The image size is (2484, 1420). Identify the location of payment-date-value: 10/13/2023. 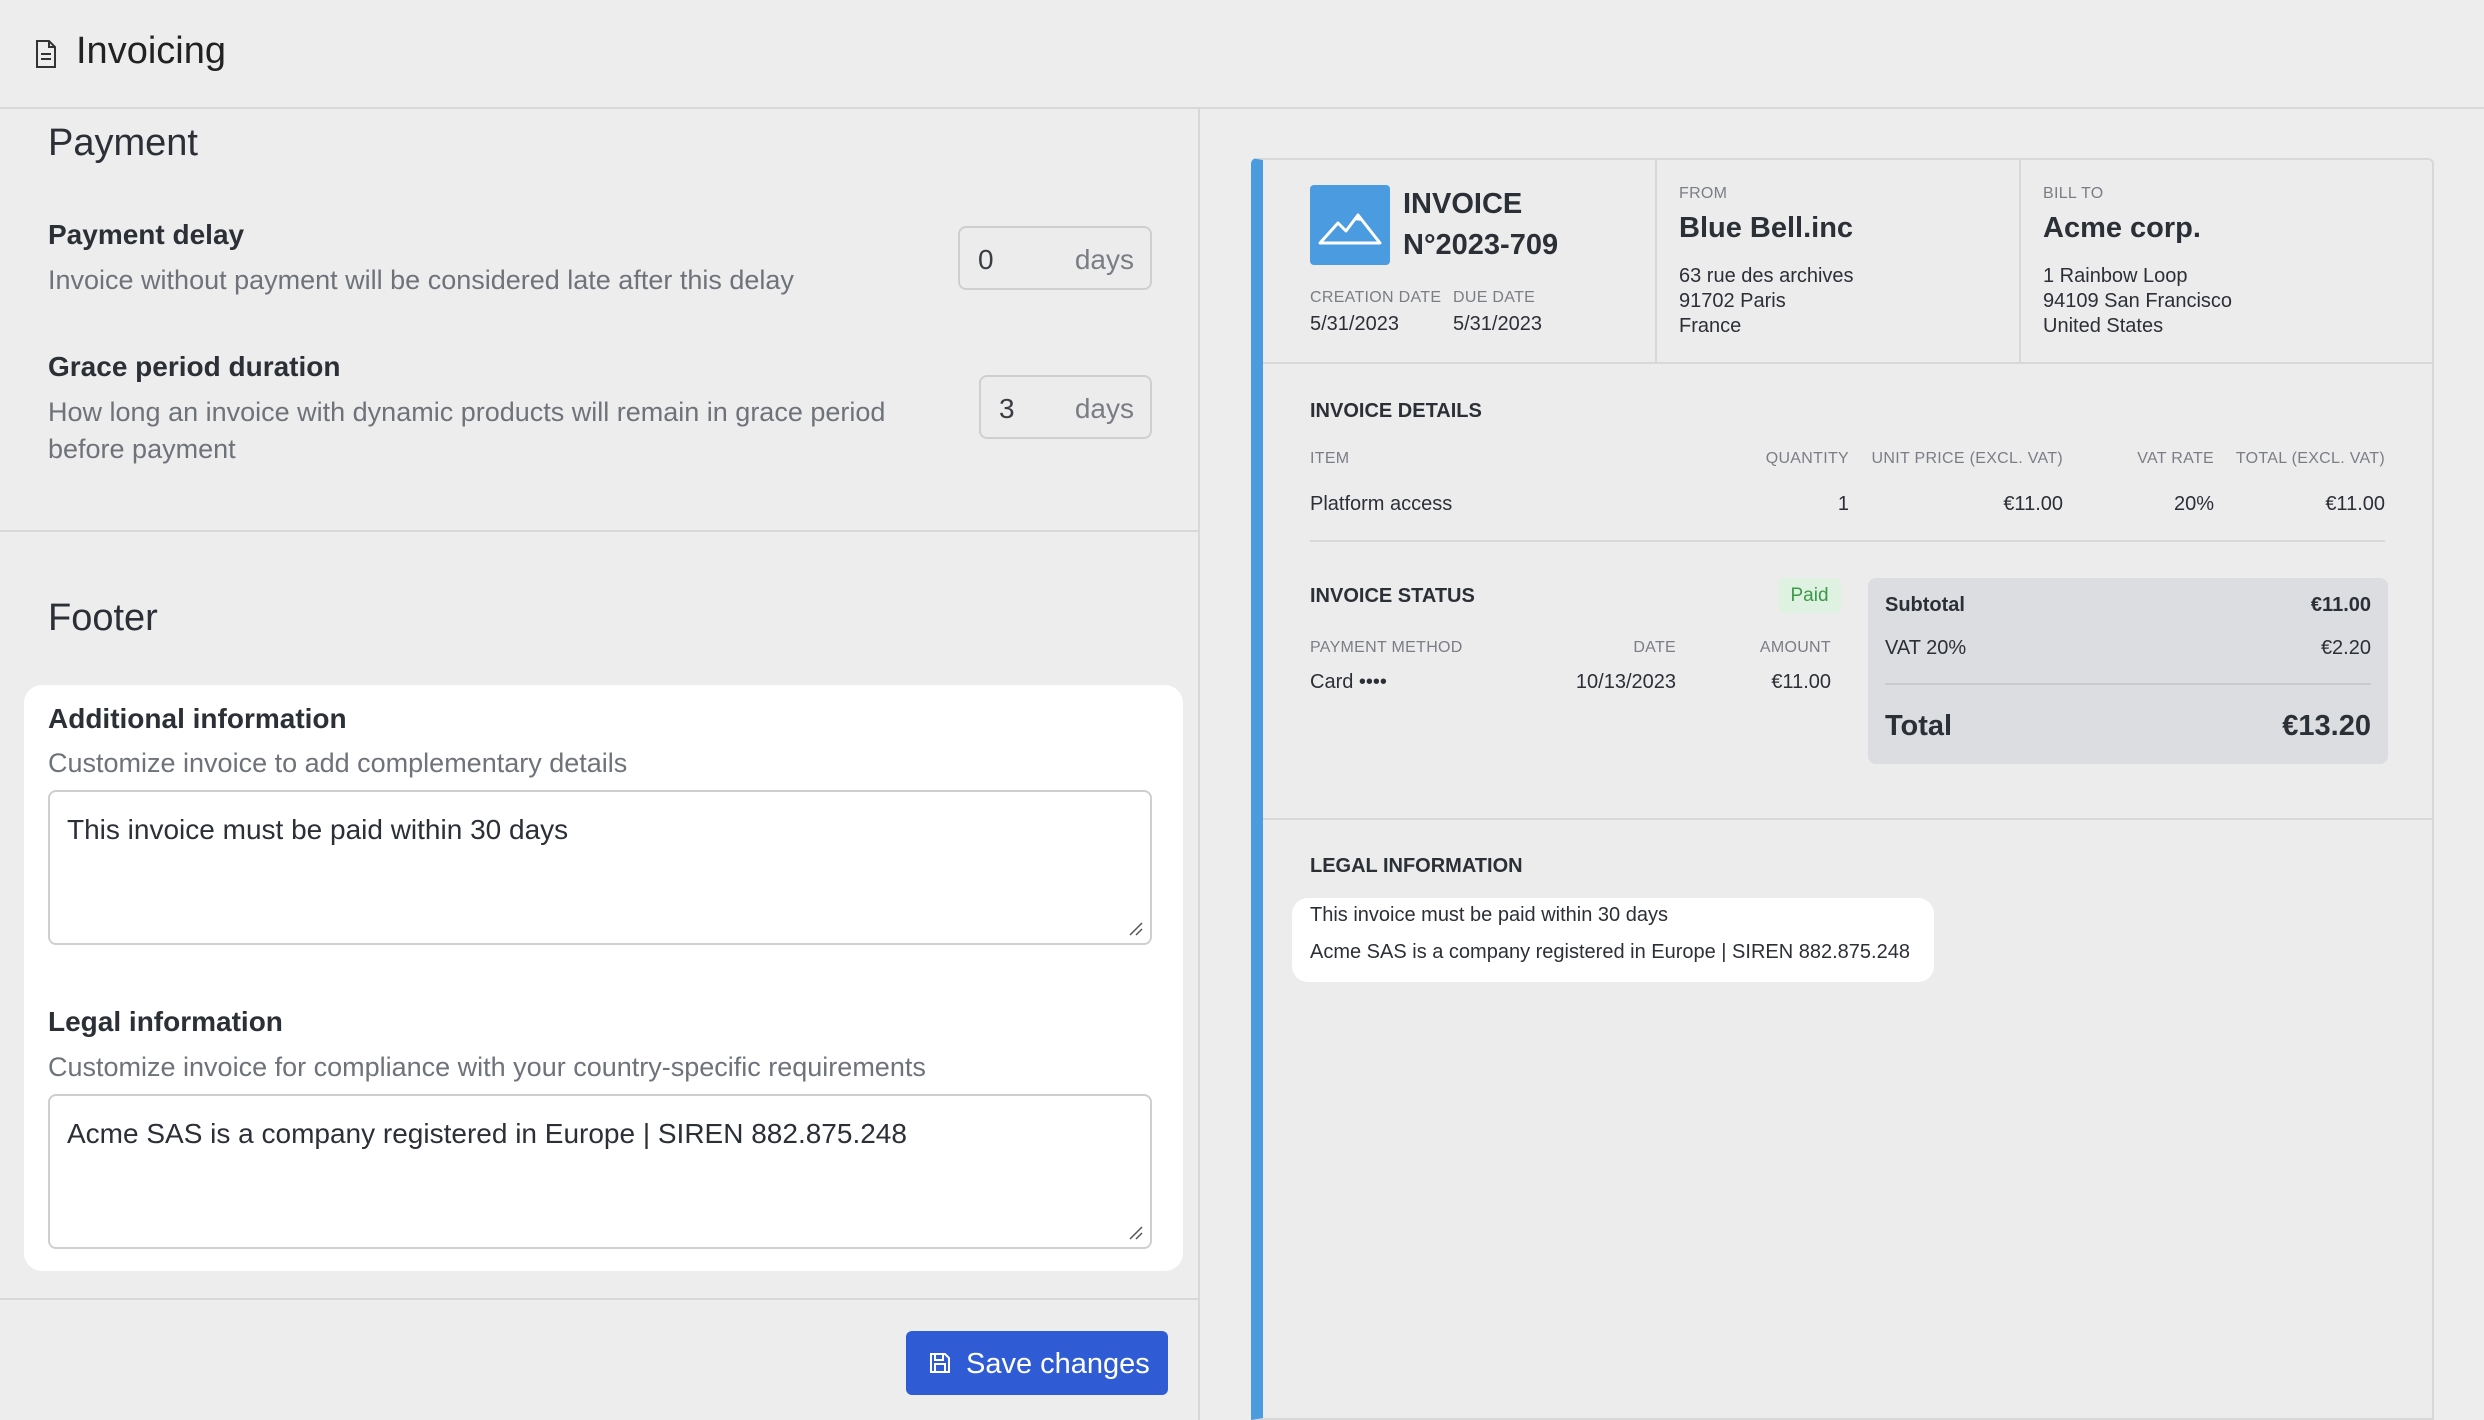
(1625, 682).